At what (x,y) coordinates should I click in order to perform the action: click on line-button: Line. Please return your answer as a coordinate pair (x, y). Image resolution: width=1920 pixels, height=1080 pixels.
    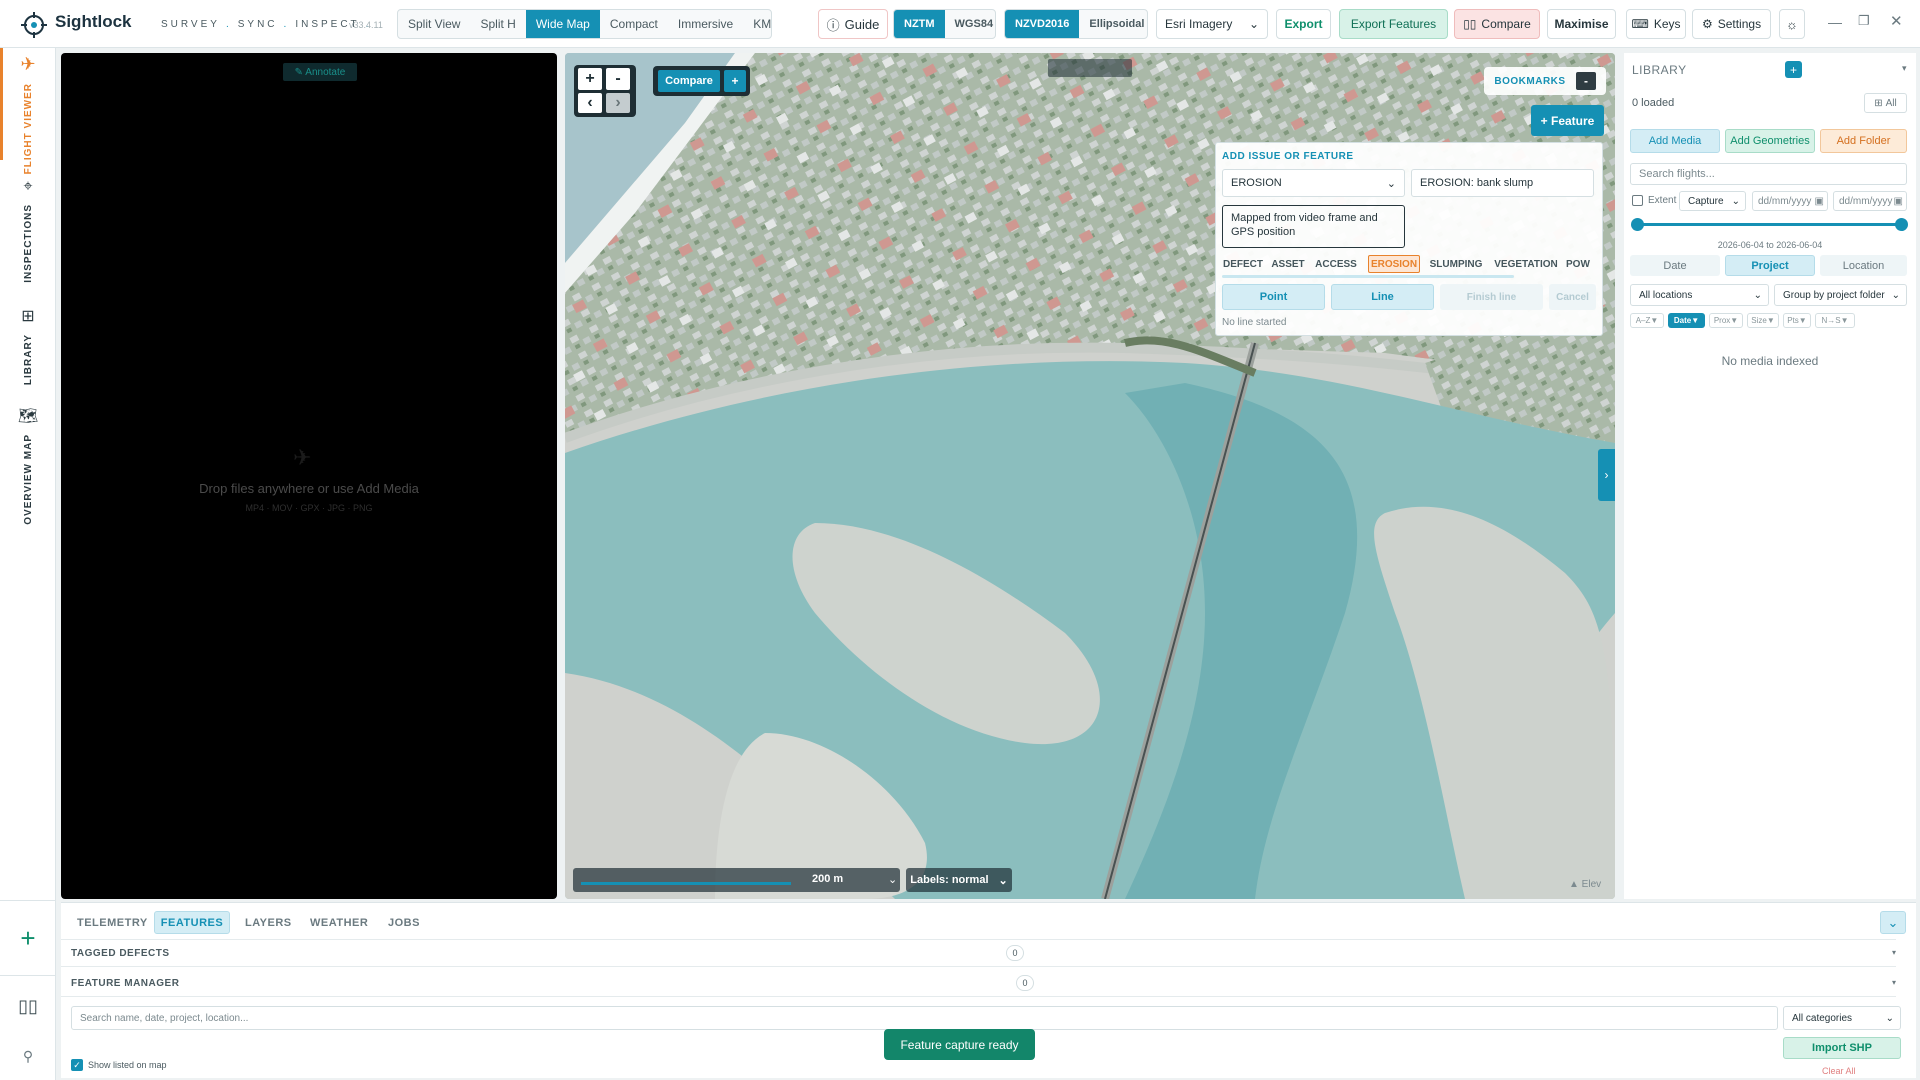
    Looking at the image, I should click on (1382, 297).